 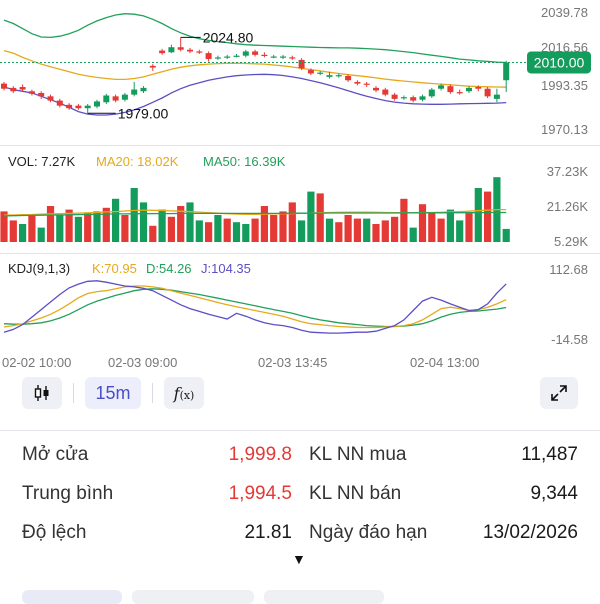 I want to click on kdj-axis-label: -14.58, so click(x=569, y=339).